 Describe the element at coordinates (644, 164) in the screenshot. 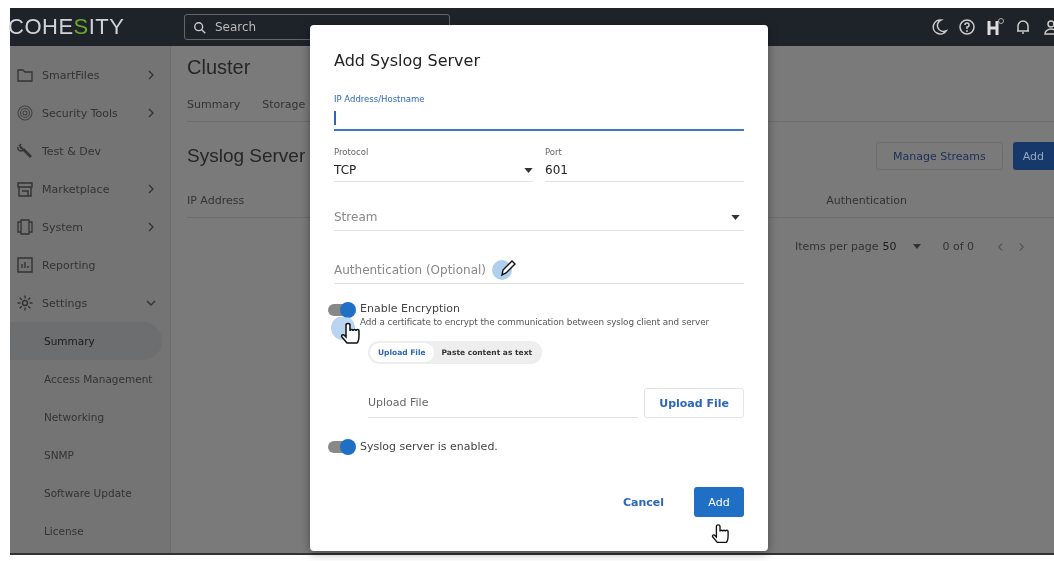

I see `port-field: Port 601` at that location.